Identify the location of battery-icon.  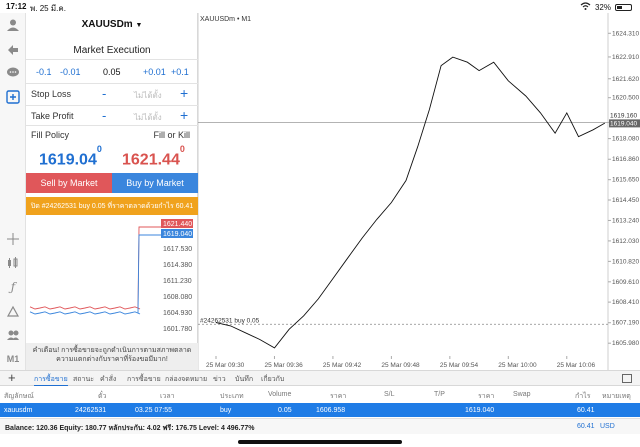
(623, 7).